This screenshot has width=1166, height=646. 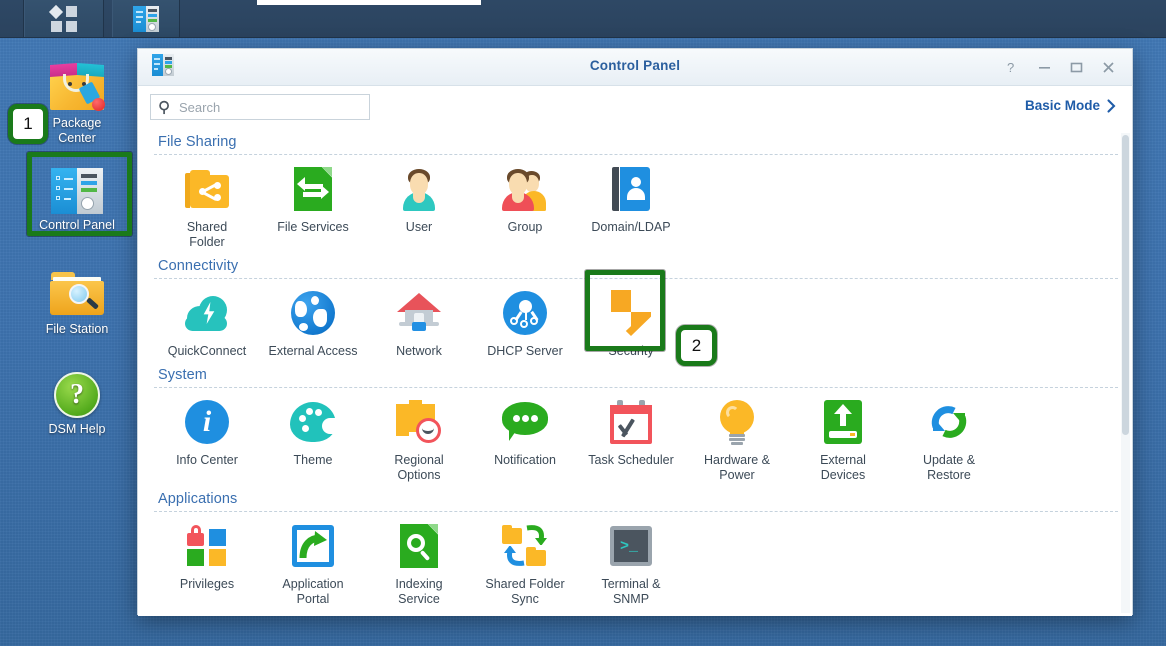 I want to click on tile-label: Task Scheduler, so click(x=631, y=460).